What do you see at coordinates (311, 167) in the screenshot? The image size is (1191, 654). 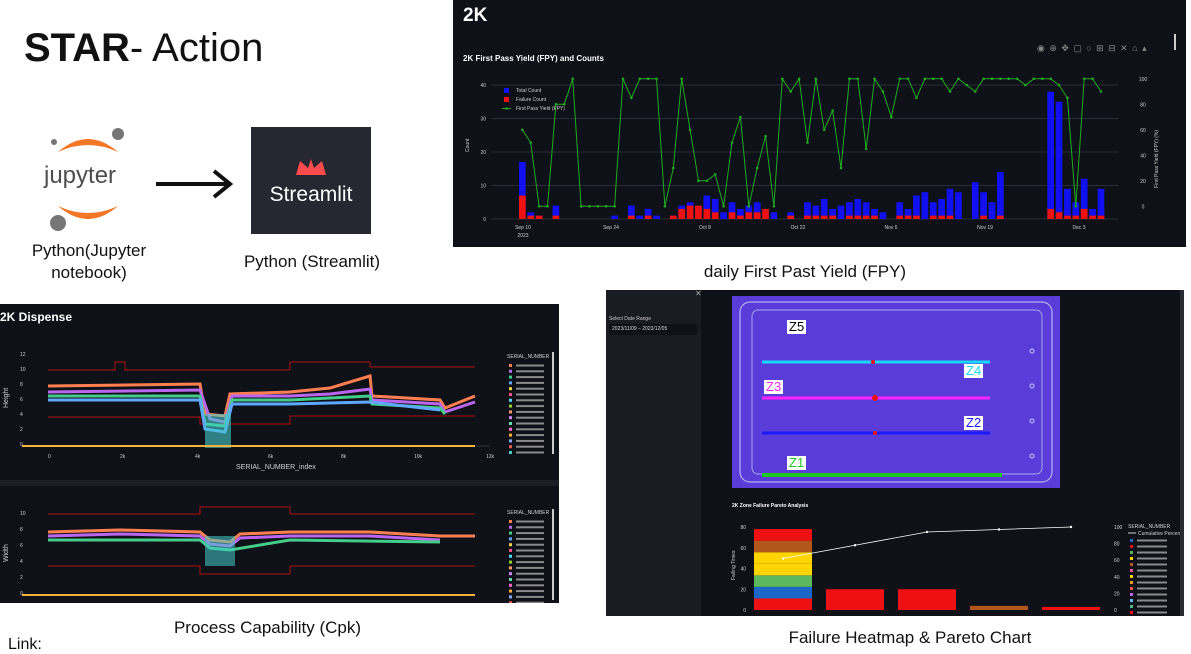 I see `crown-icon` at bounding box center [311, 167].